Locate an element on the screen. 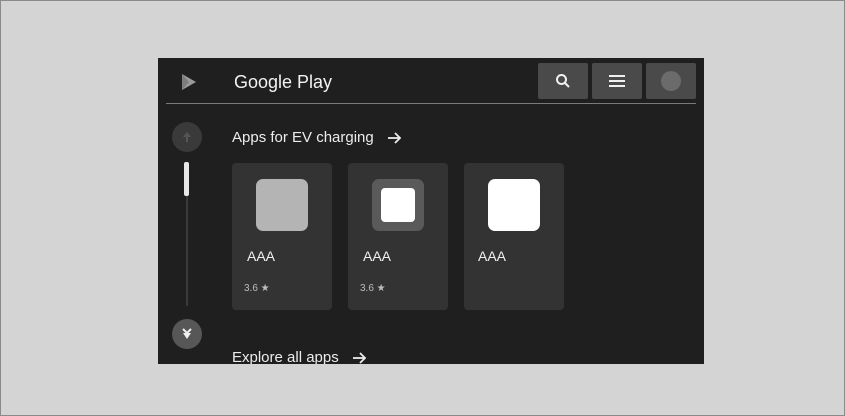  app-title: Google Play is located at coordinates (283, 82).